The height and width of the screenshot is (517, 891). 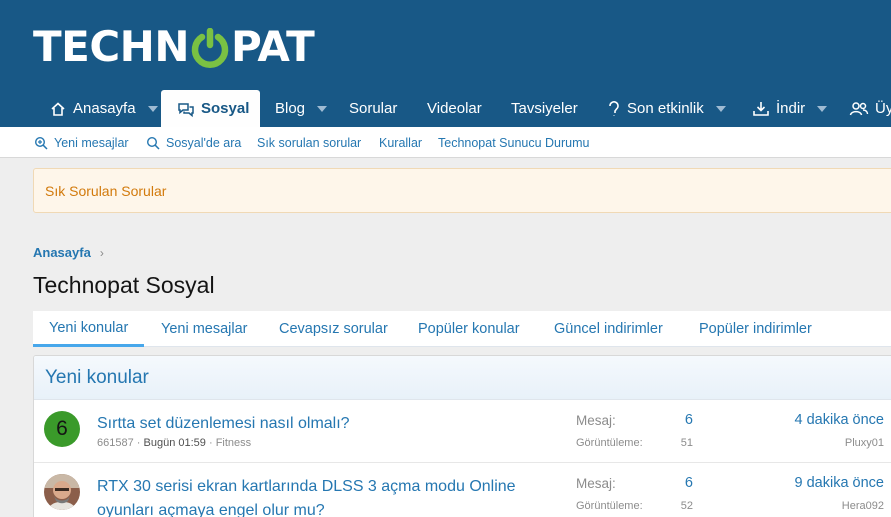 What do you see at coordinates (839, 420) in the screenshot?
I see `last-post-time: 4 dakika önce` at bounding box center [839, 420].